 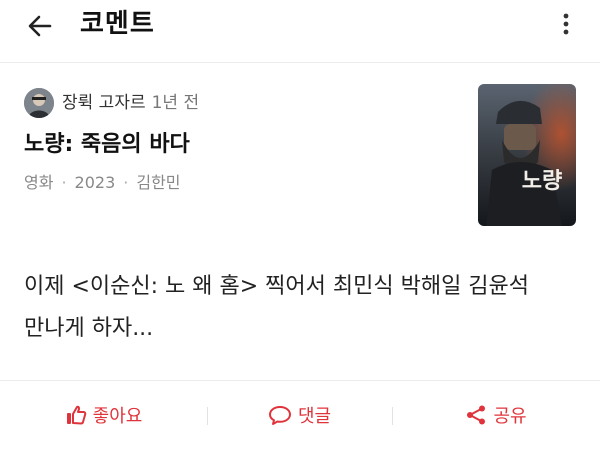 I want to click on back-arrow-icon, so click(x=40, y=26).